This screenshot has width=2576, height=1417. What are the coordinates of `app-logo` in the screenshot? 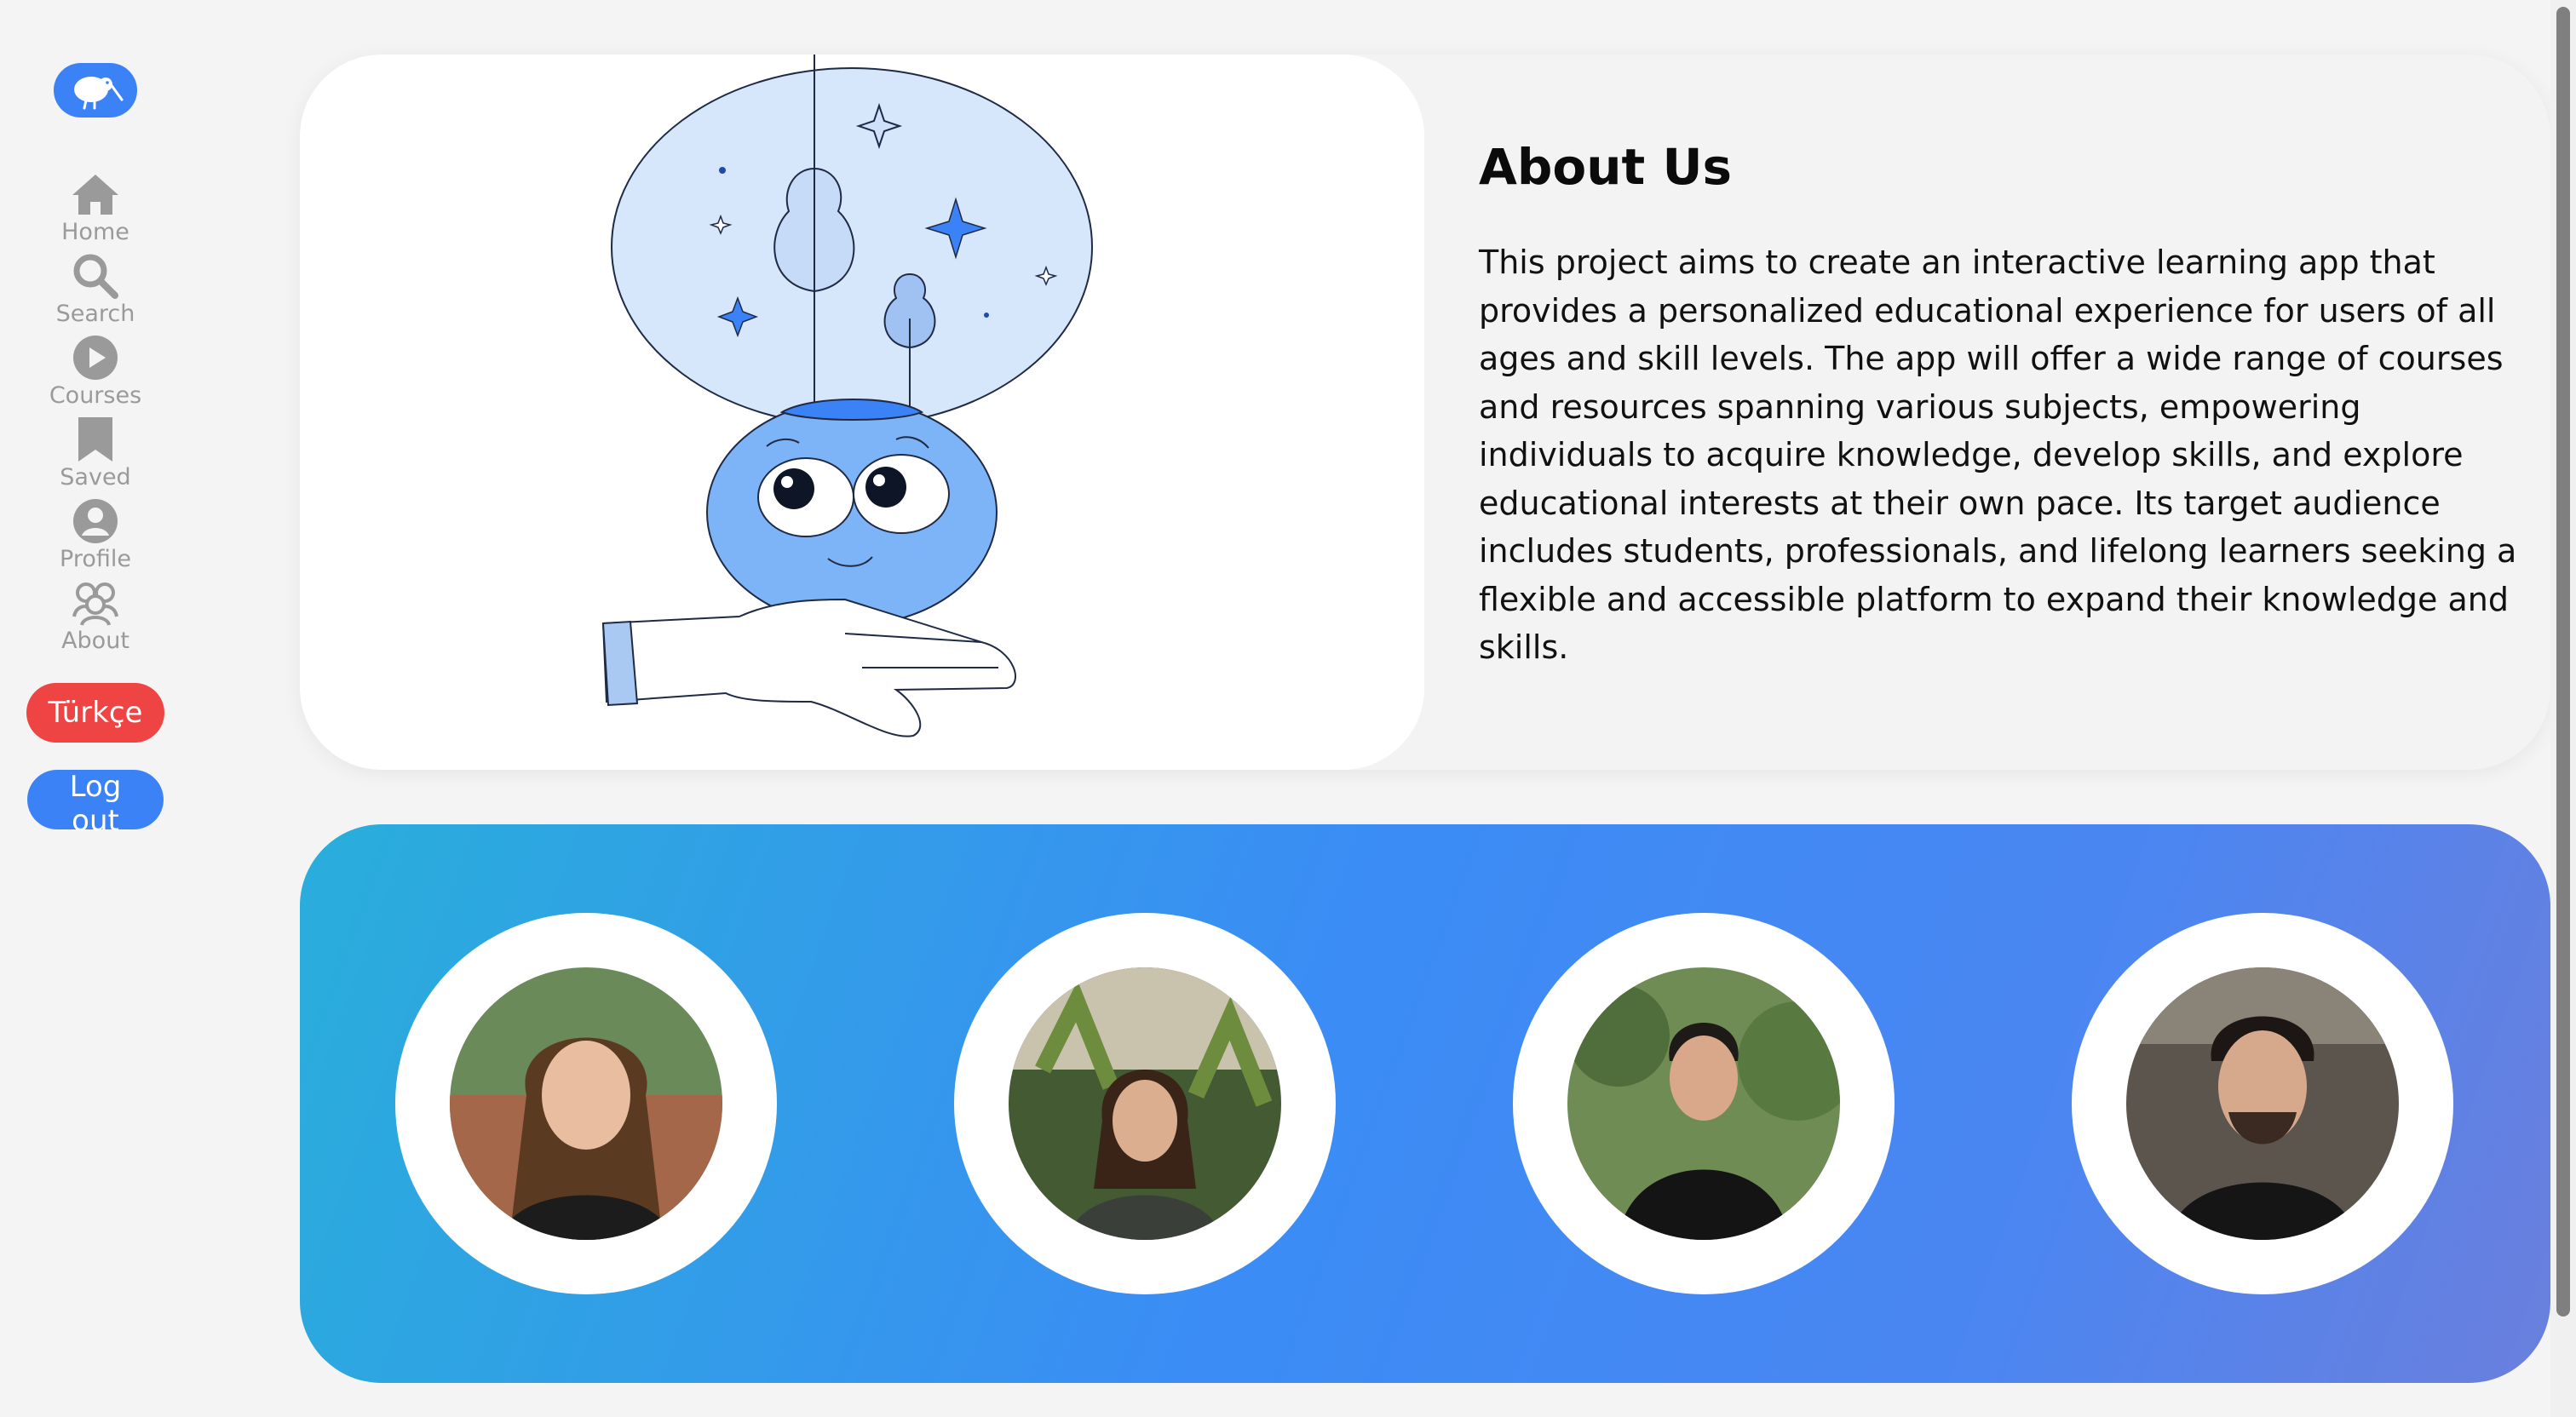 It's located at (96, 90).